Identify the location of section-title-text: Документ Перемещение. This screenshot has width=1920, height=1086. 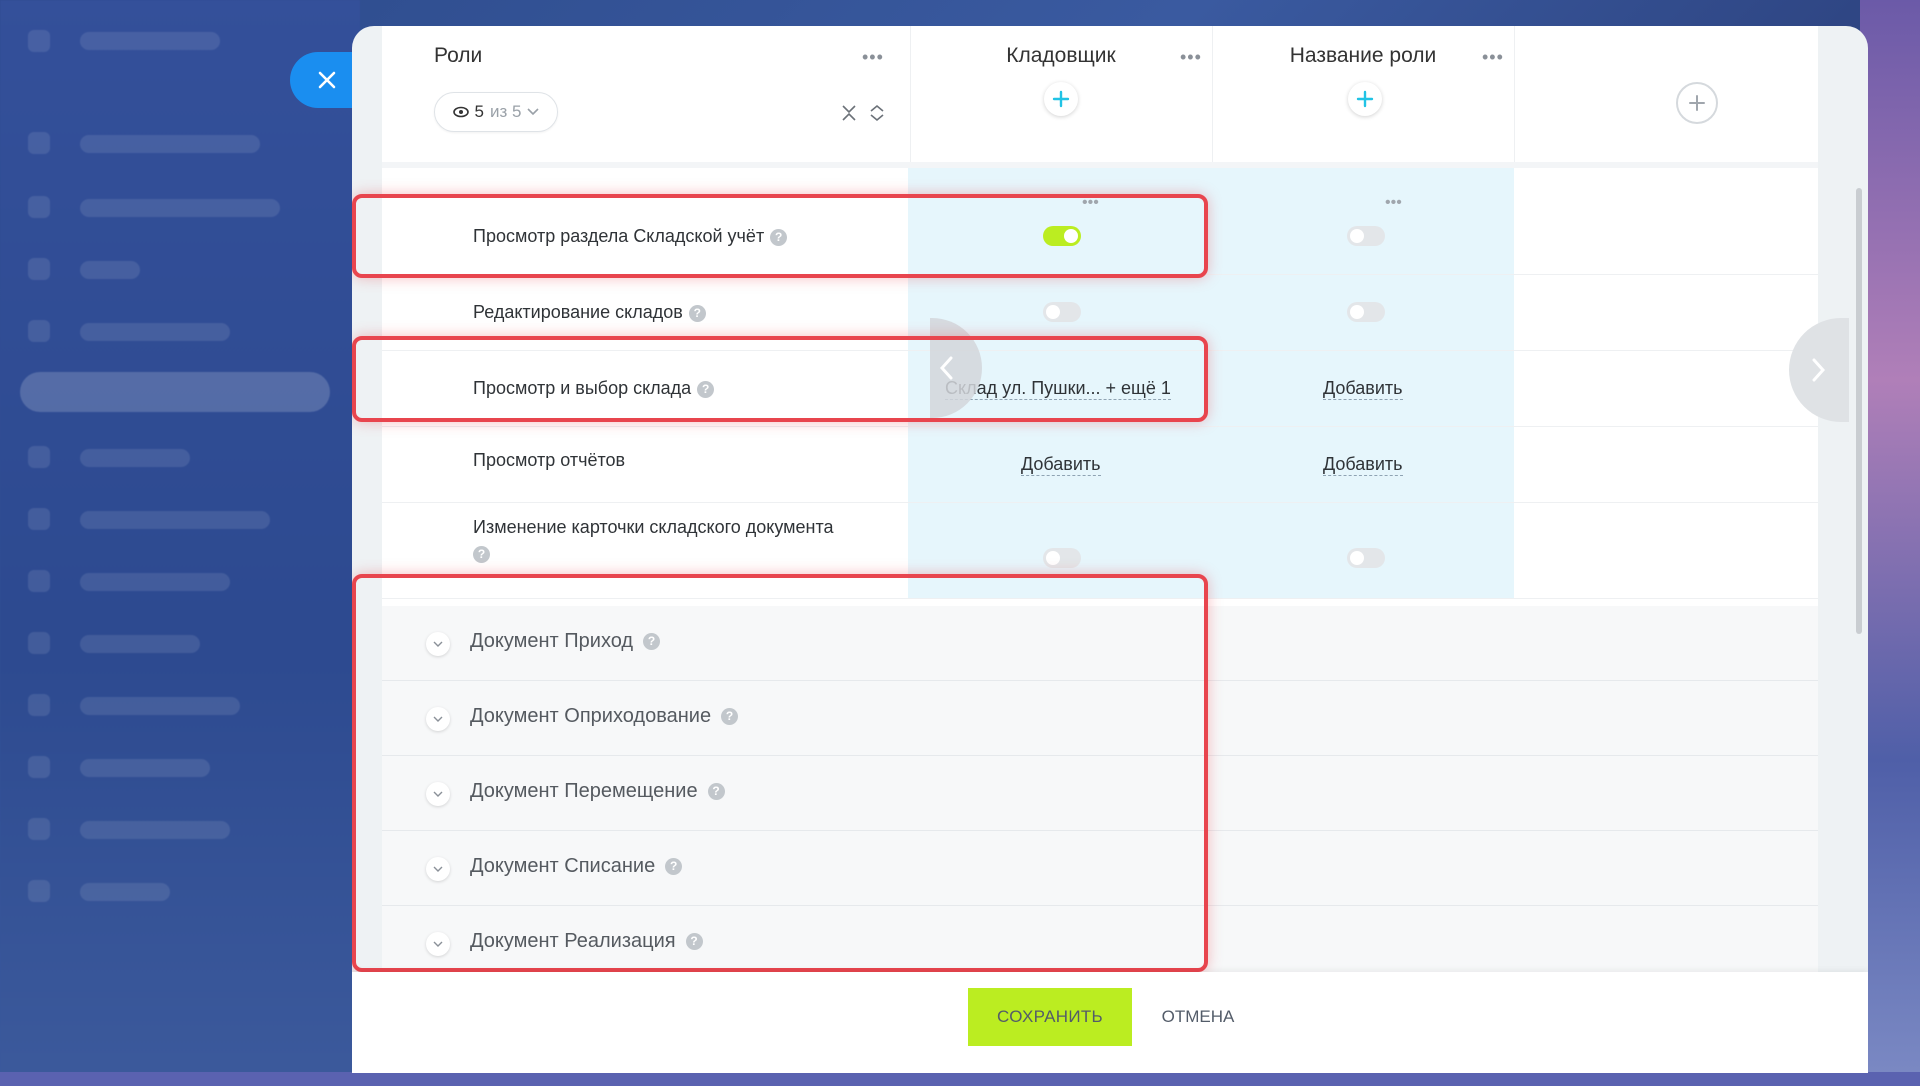
(584, 791).